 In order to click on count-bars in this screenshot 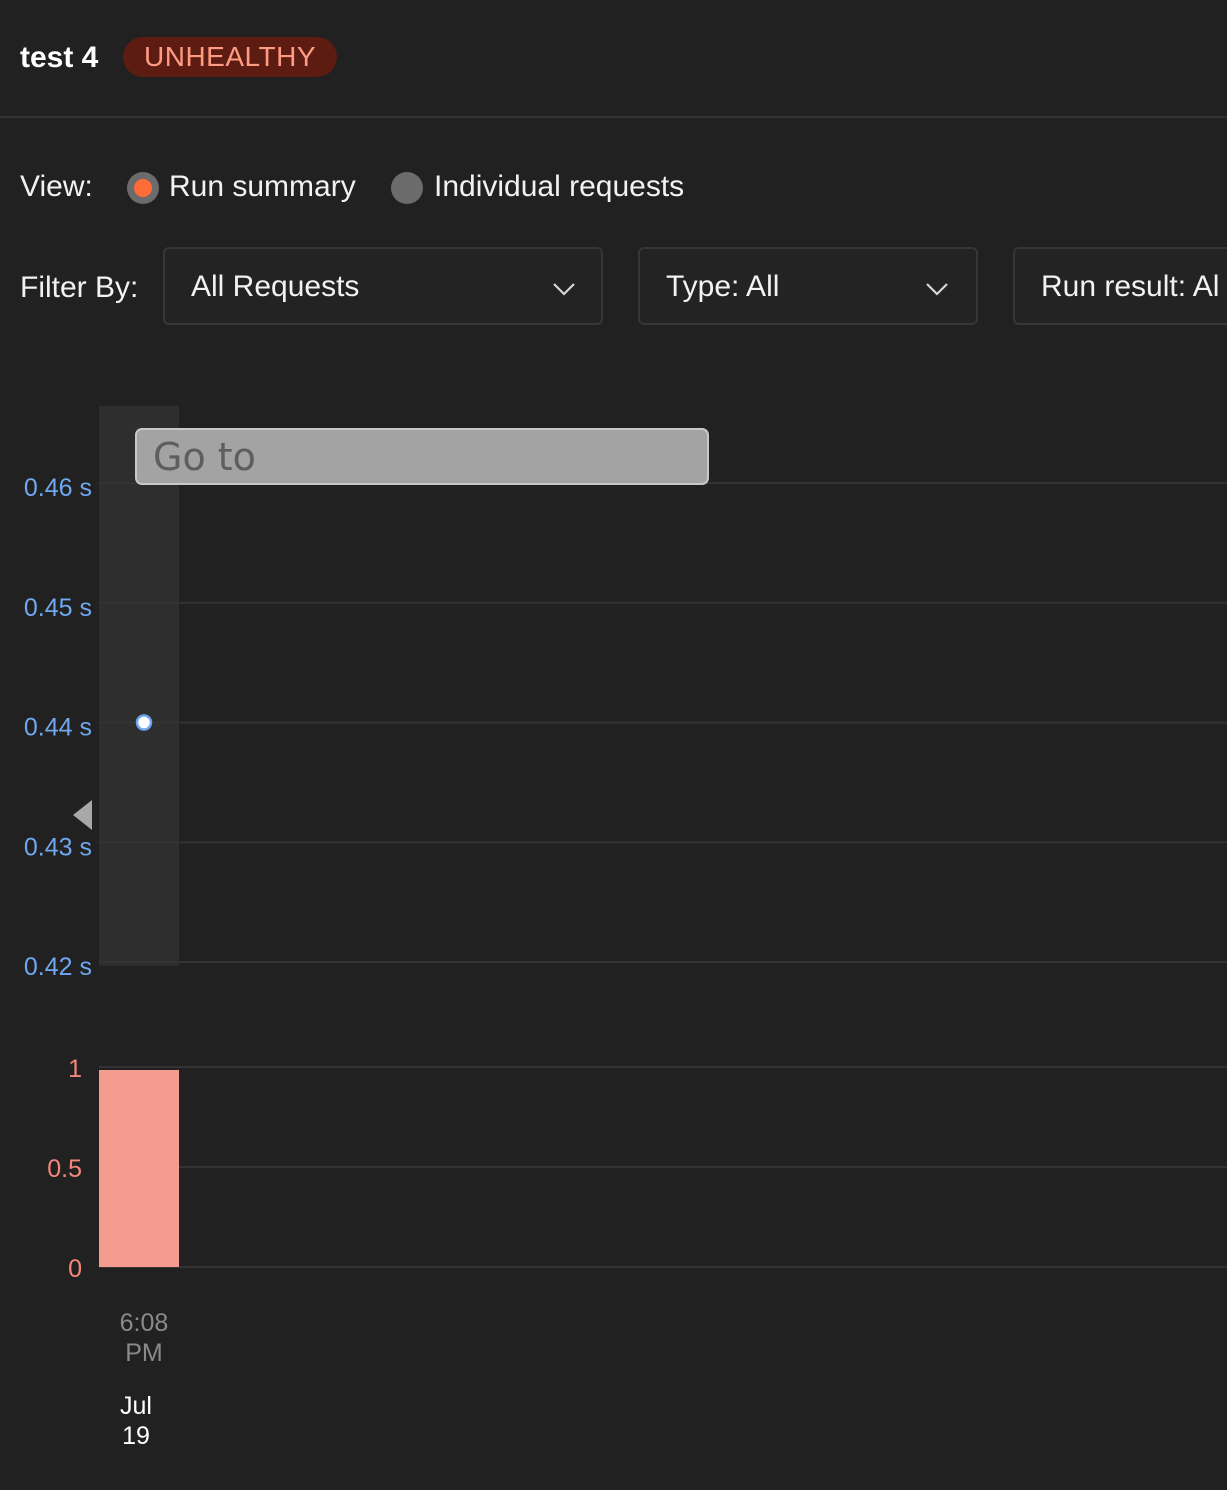, I will do `click(139, 1168)`.